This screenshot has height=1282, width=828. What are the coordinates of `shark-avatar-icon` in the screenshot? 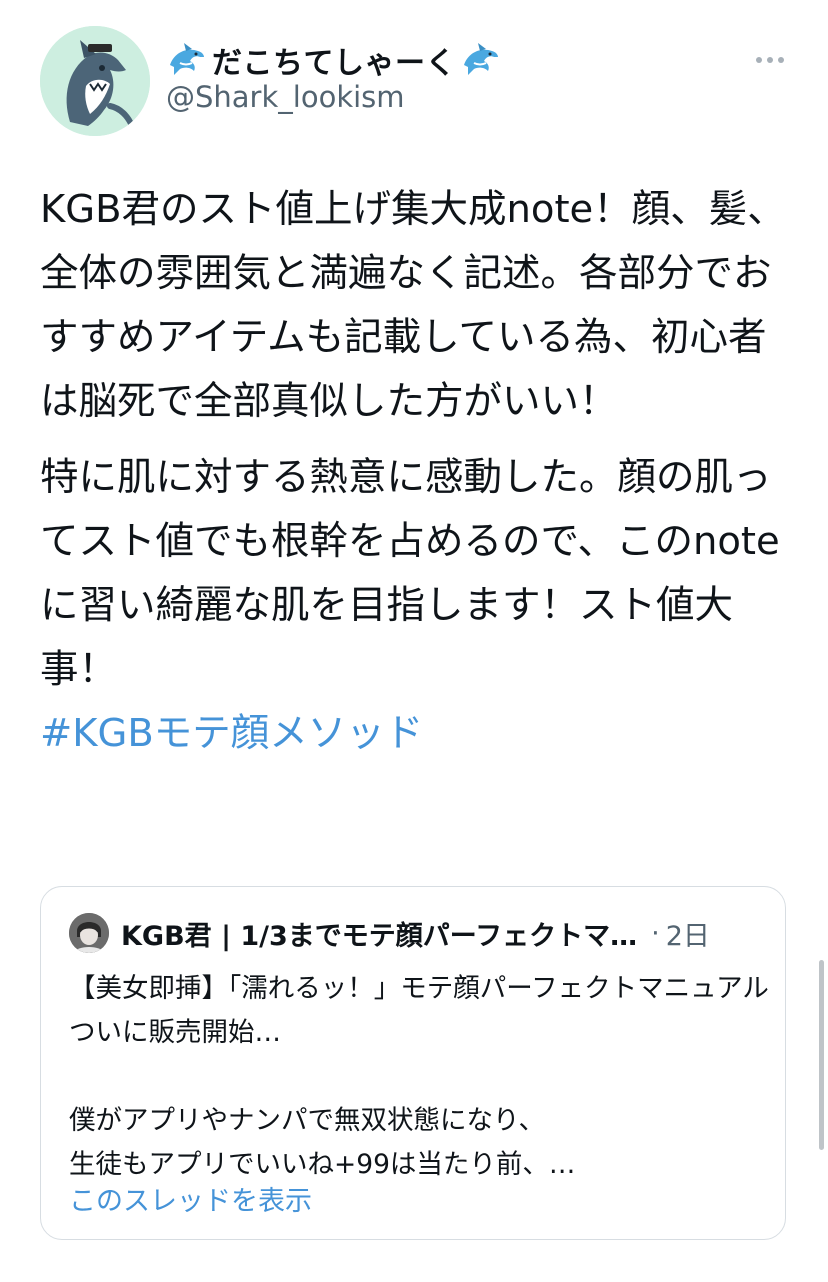 It's located at (95, 81).